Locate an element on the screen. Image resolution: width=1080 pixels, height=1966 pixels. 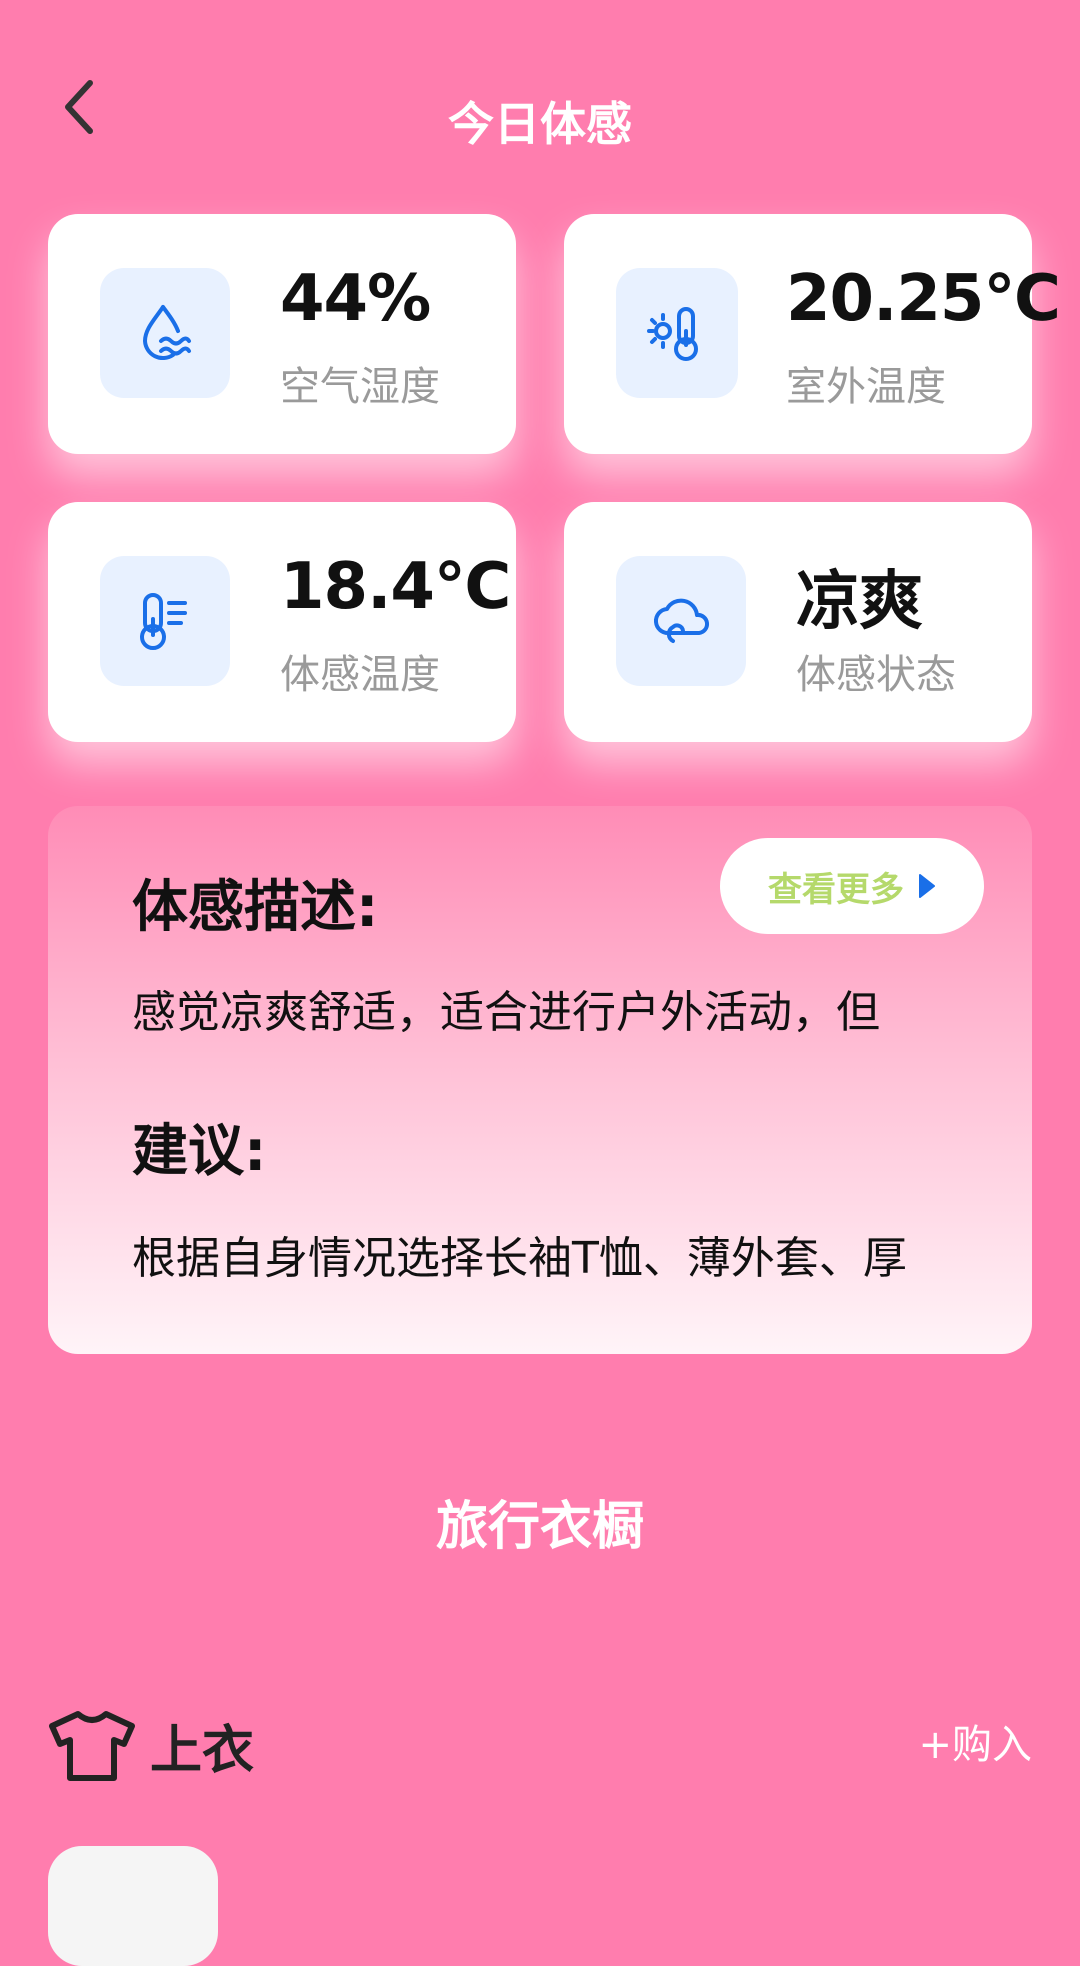
category-label: 上衣 is located at coordinates (202, 1751).